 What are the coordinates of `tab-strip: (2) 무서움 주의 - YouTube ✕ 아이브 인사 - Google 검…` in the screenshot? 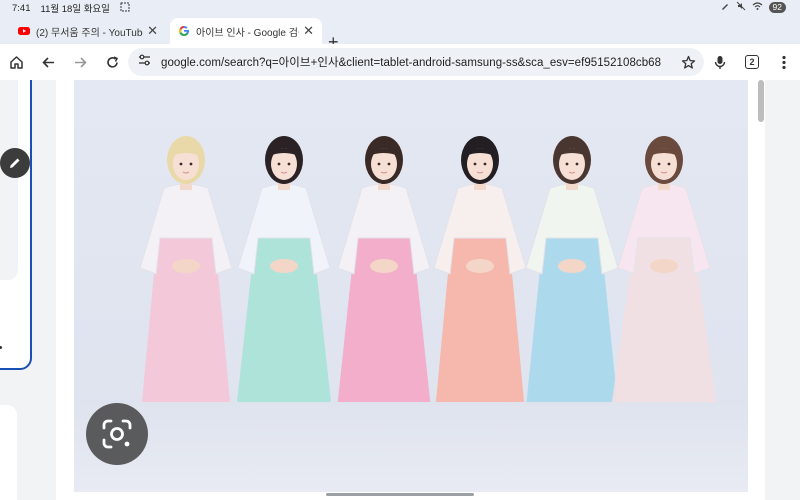 It's located at (400, 33).